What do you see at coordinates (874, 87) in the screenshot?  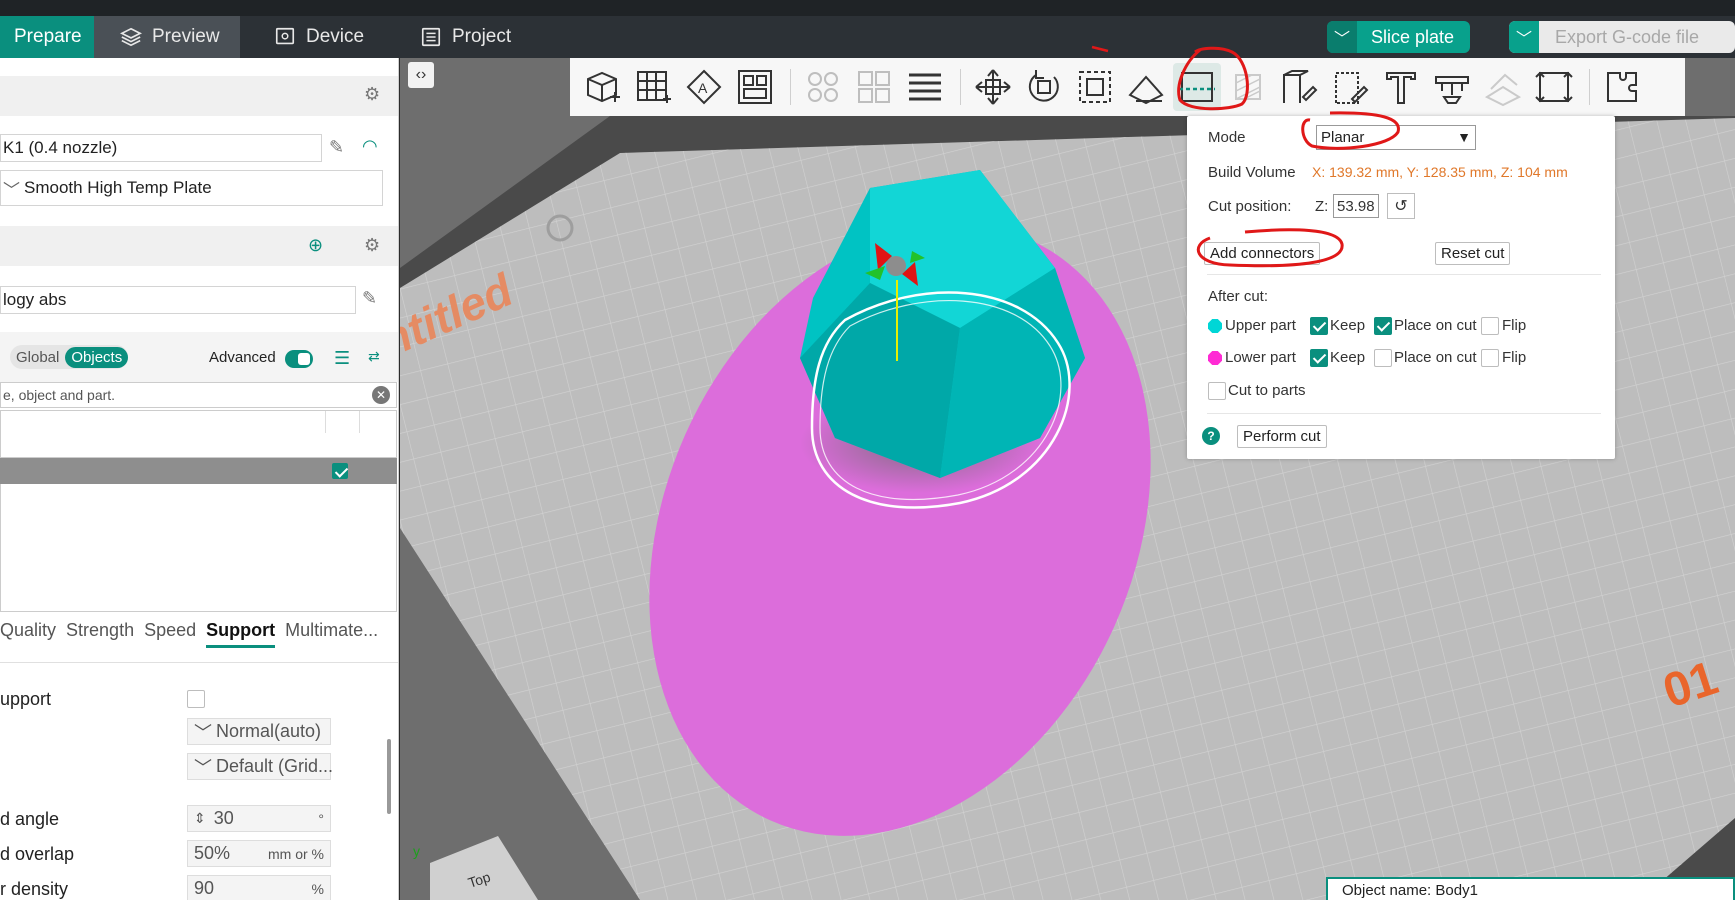 I see `split-parts-icon` at bounding box center [874, 87].